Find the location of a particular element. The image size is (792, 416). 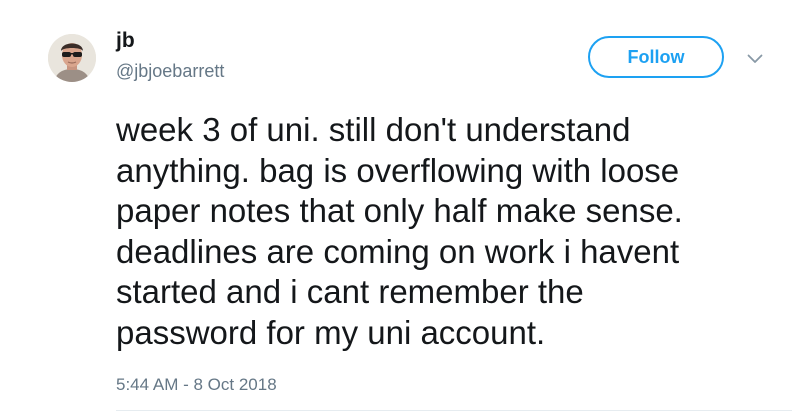

display-name: jb is located at coordinates (125, 41).